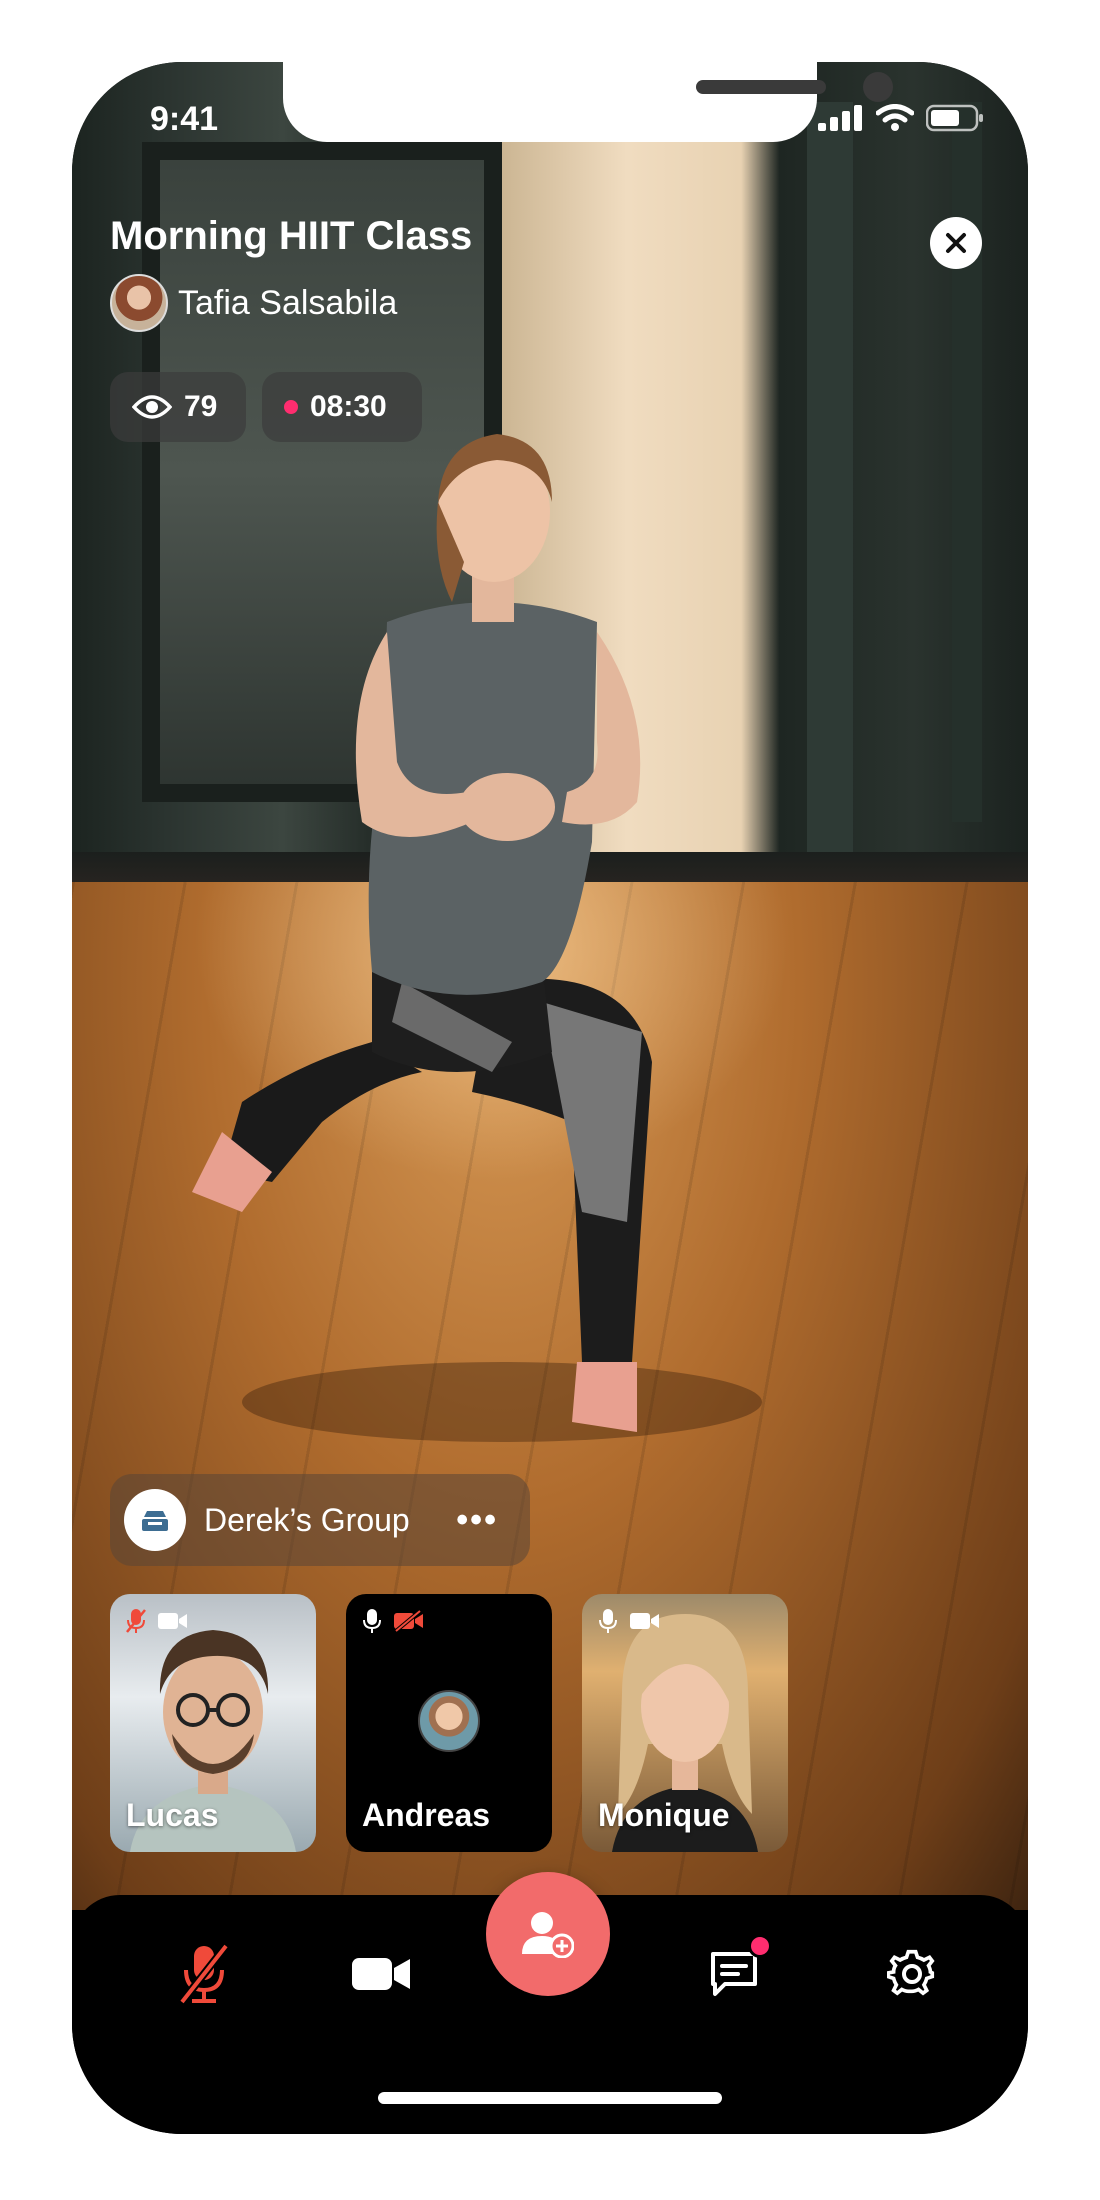  I want to click on monique-status-icons, so click(629, 1621).